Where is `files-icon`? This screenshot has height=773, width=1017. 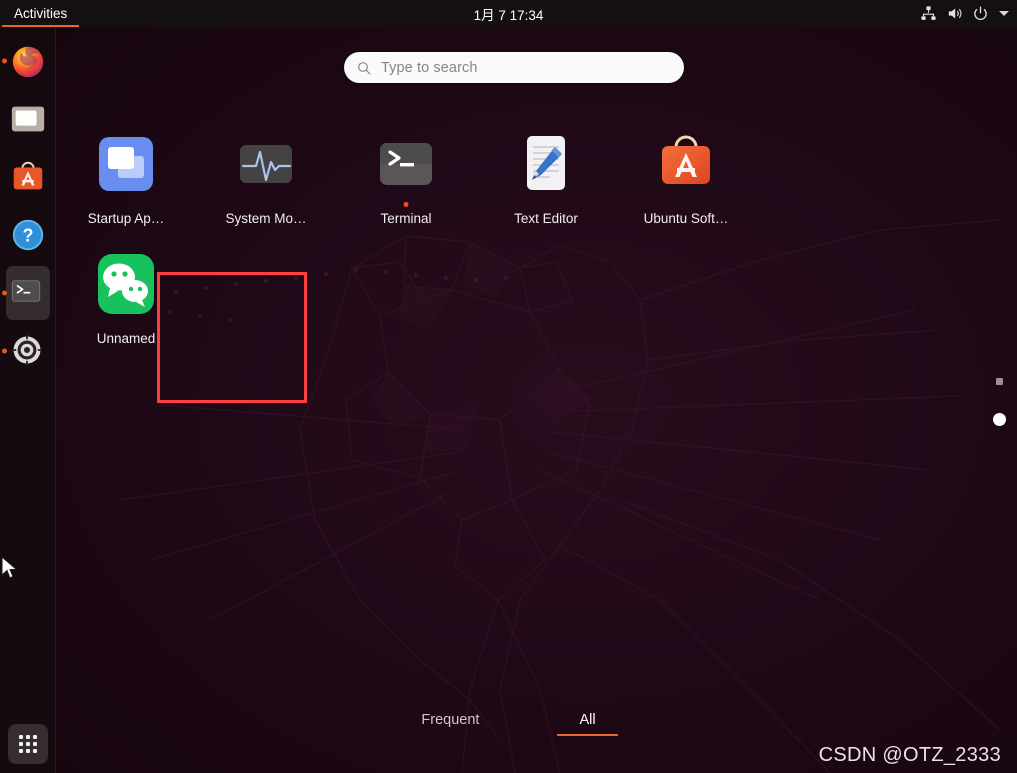
files-icon is located at coordinates (28, 119).